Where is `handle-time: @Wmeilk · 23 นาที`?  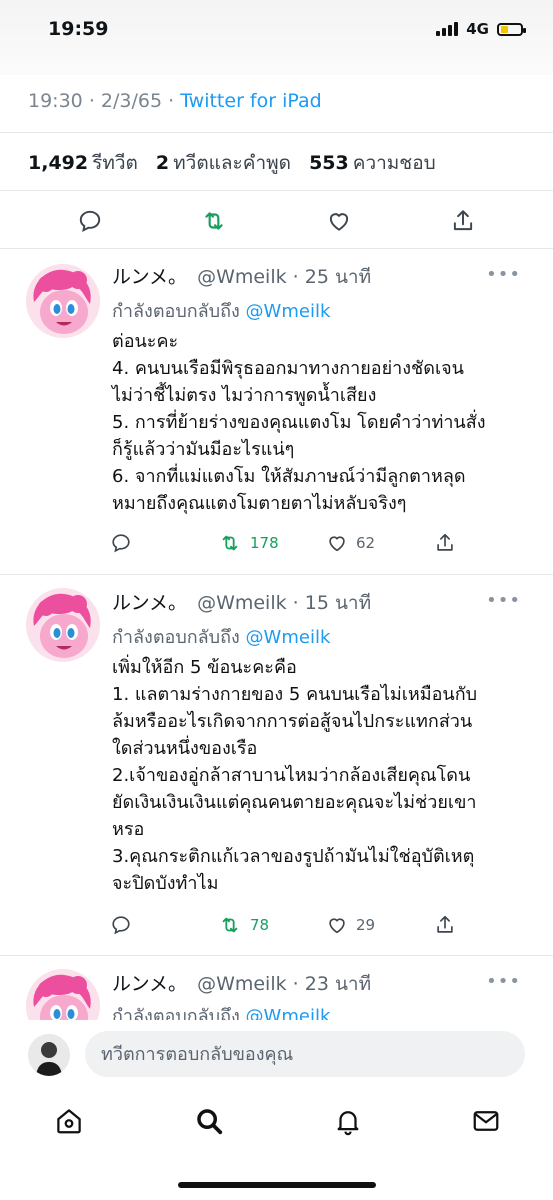 handle-time: @Wmeilk · 23 นาที is located at coordinates (284, 984).